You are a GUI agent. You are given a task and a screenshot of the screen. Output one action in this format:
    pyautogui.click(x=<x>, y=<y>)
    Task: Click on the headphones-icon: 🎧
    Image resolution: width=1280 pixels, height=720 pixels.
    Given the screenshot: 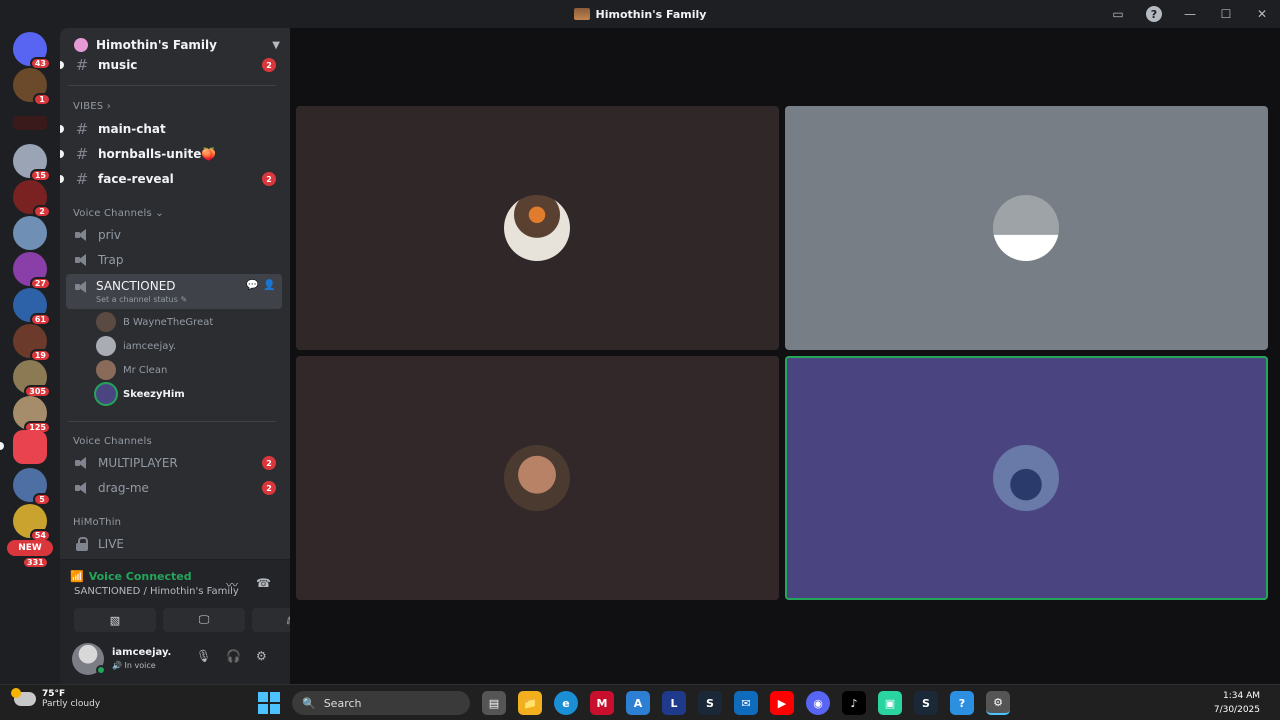 What is the action you would take?
    pyautogui.click(x=233, y=656)
    